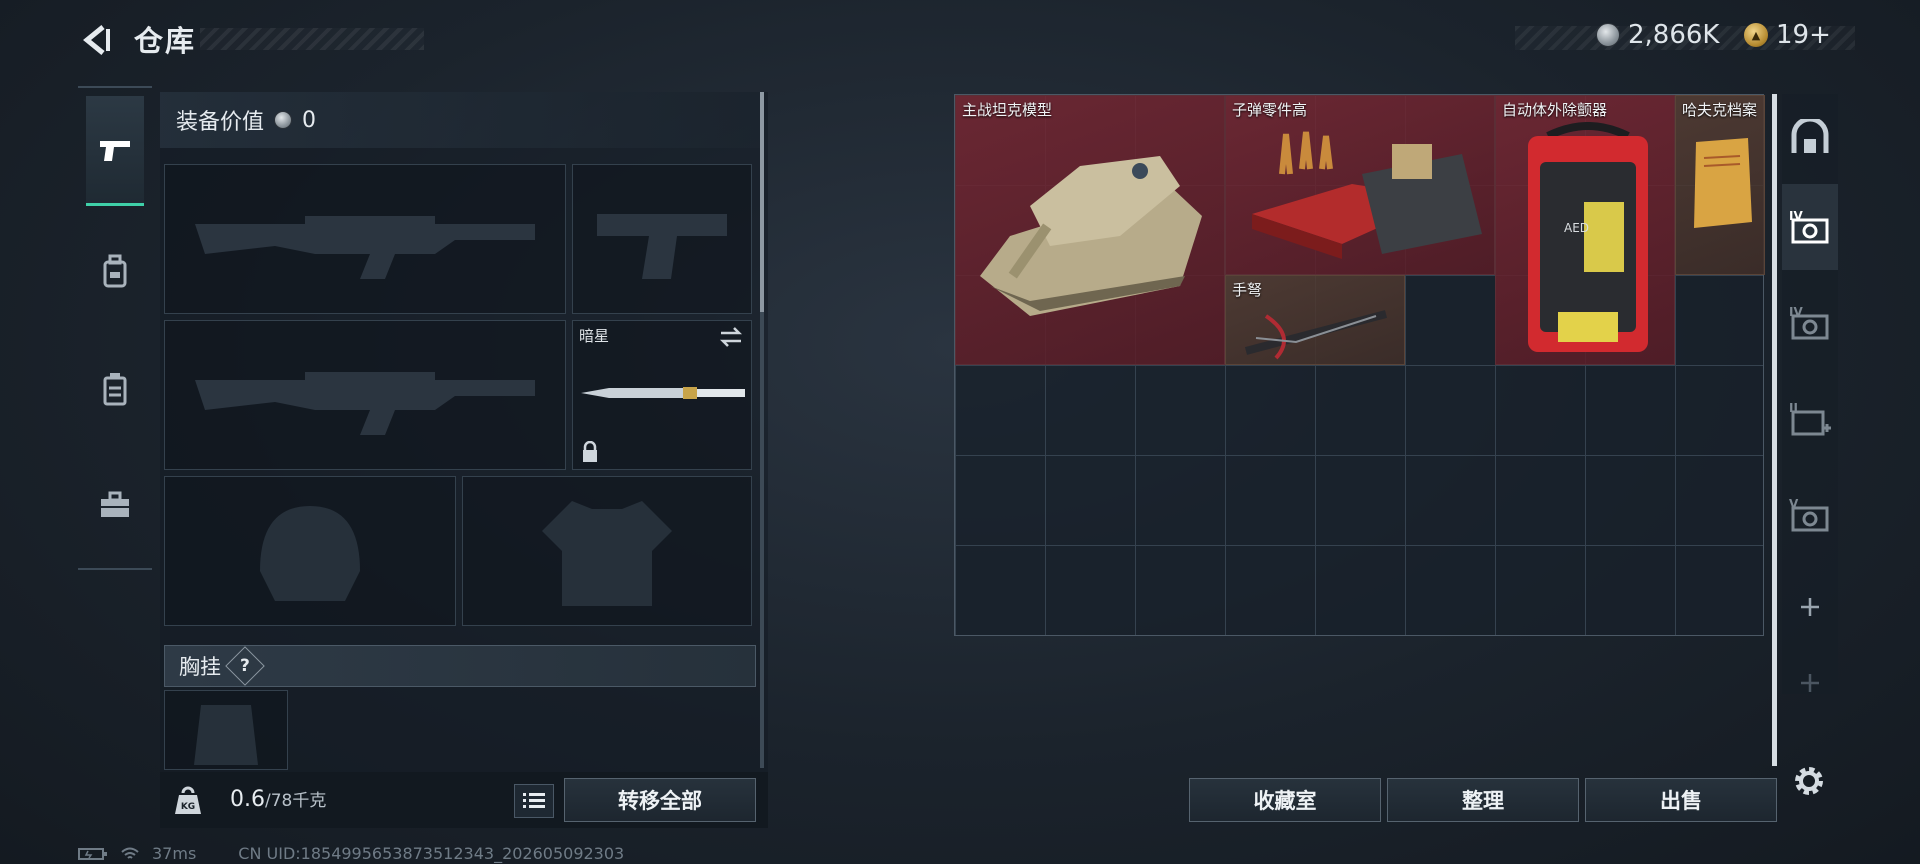 This screenshot has width=1920, height=864. What do you see at coordinates (731, 337) in the screenshot?
I see `swap-icon` at bounding box center [731, 337].